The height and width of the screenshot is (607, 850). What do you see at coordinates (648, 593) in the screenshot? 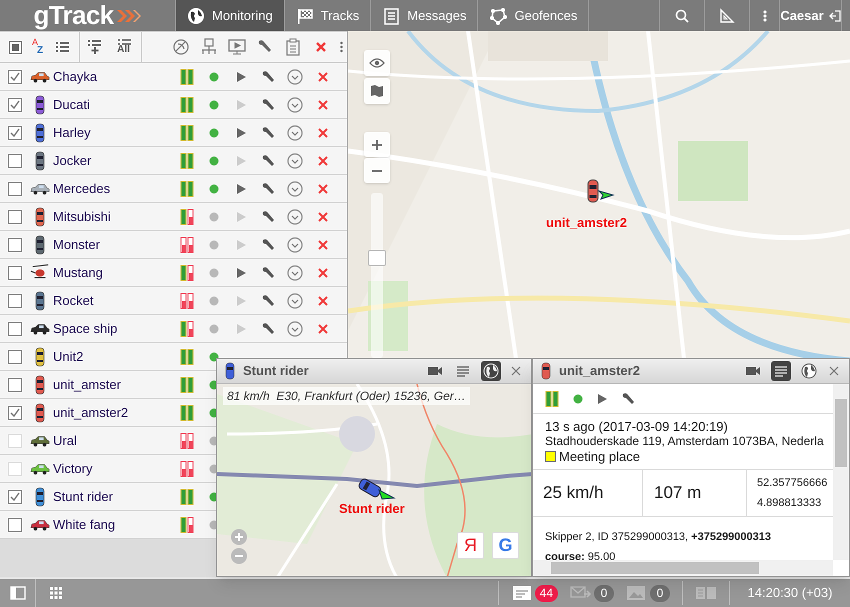
I see `media-counter: 0` at bounding box center [648, 593].